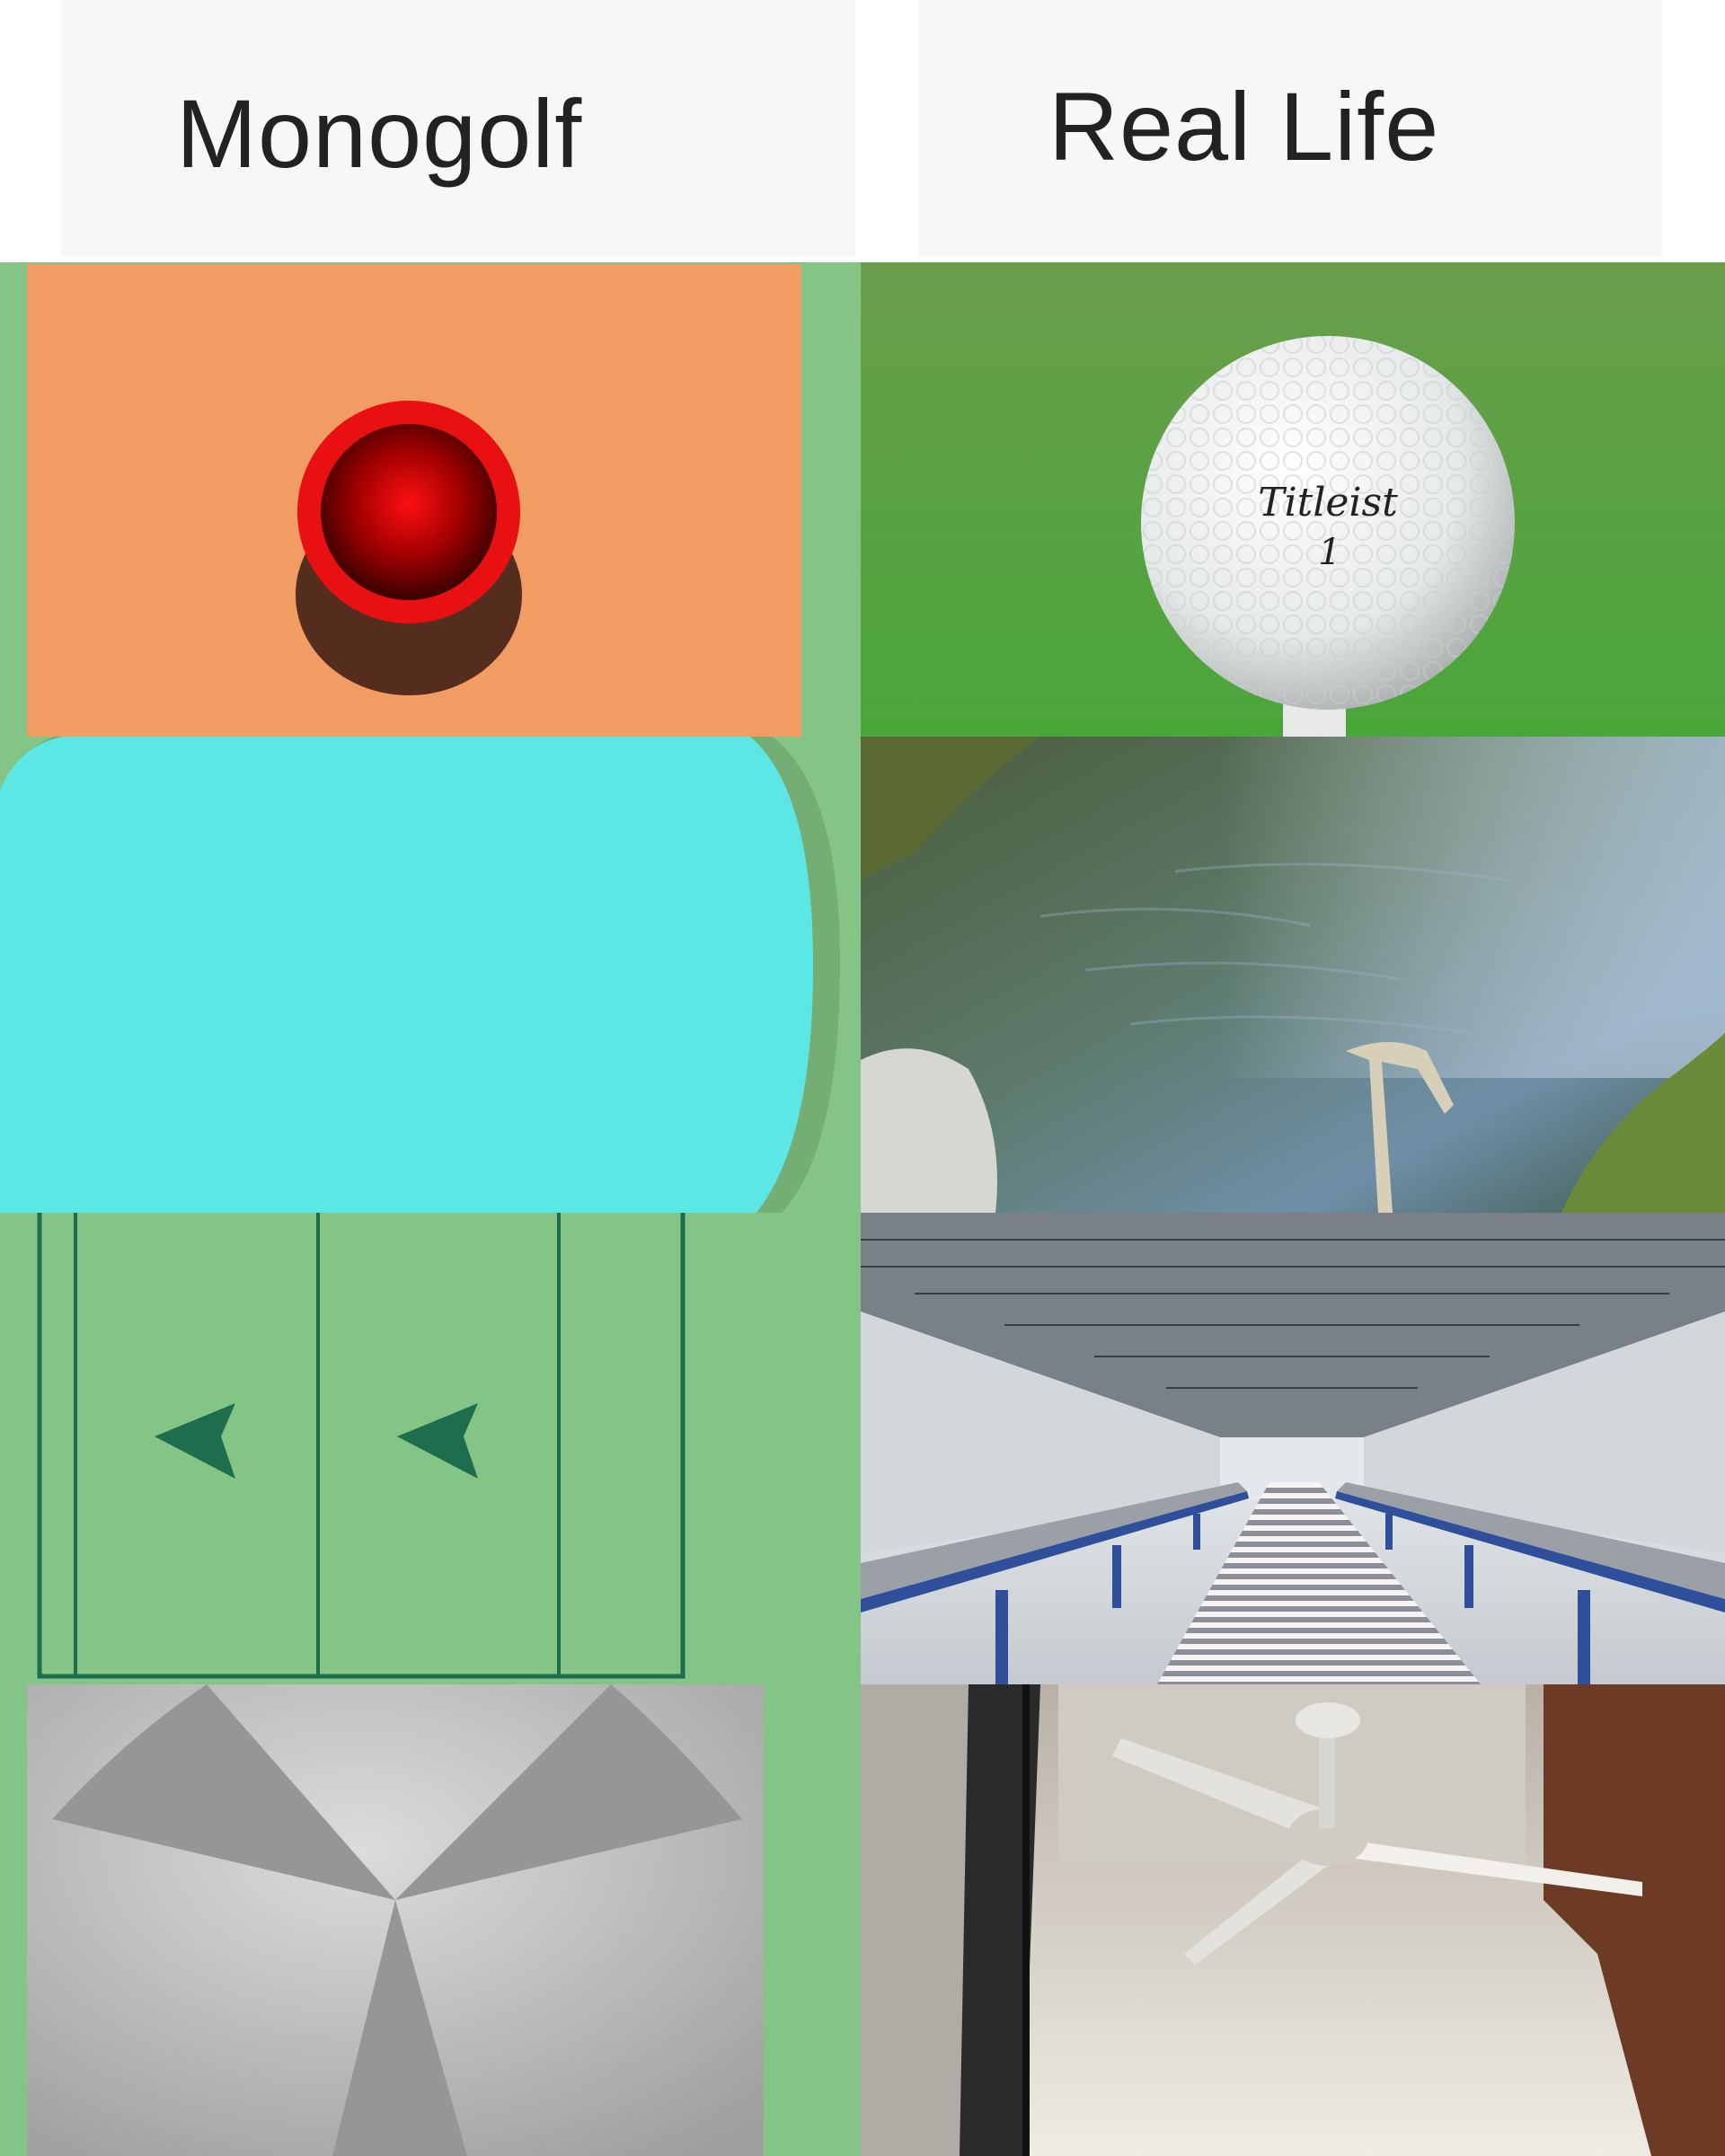 This screenshot has height=2156, width=1725. I want to click on real-conveyor-panel, so click(1293, 1448).